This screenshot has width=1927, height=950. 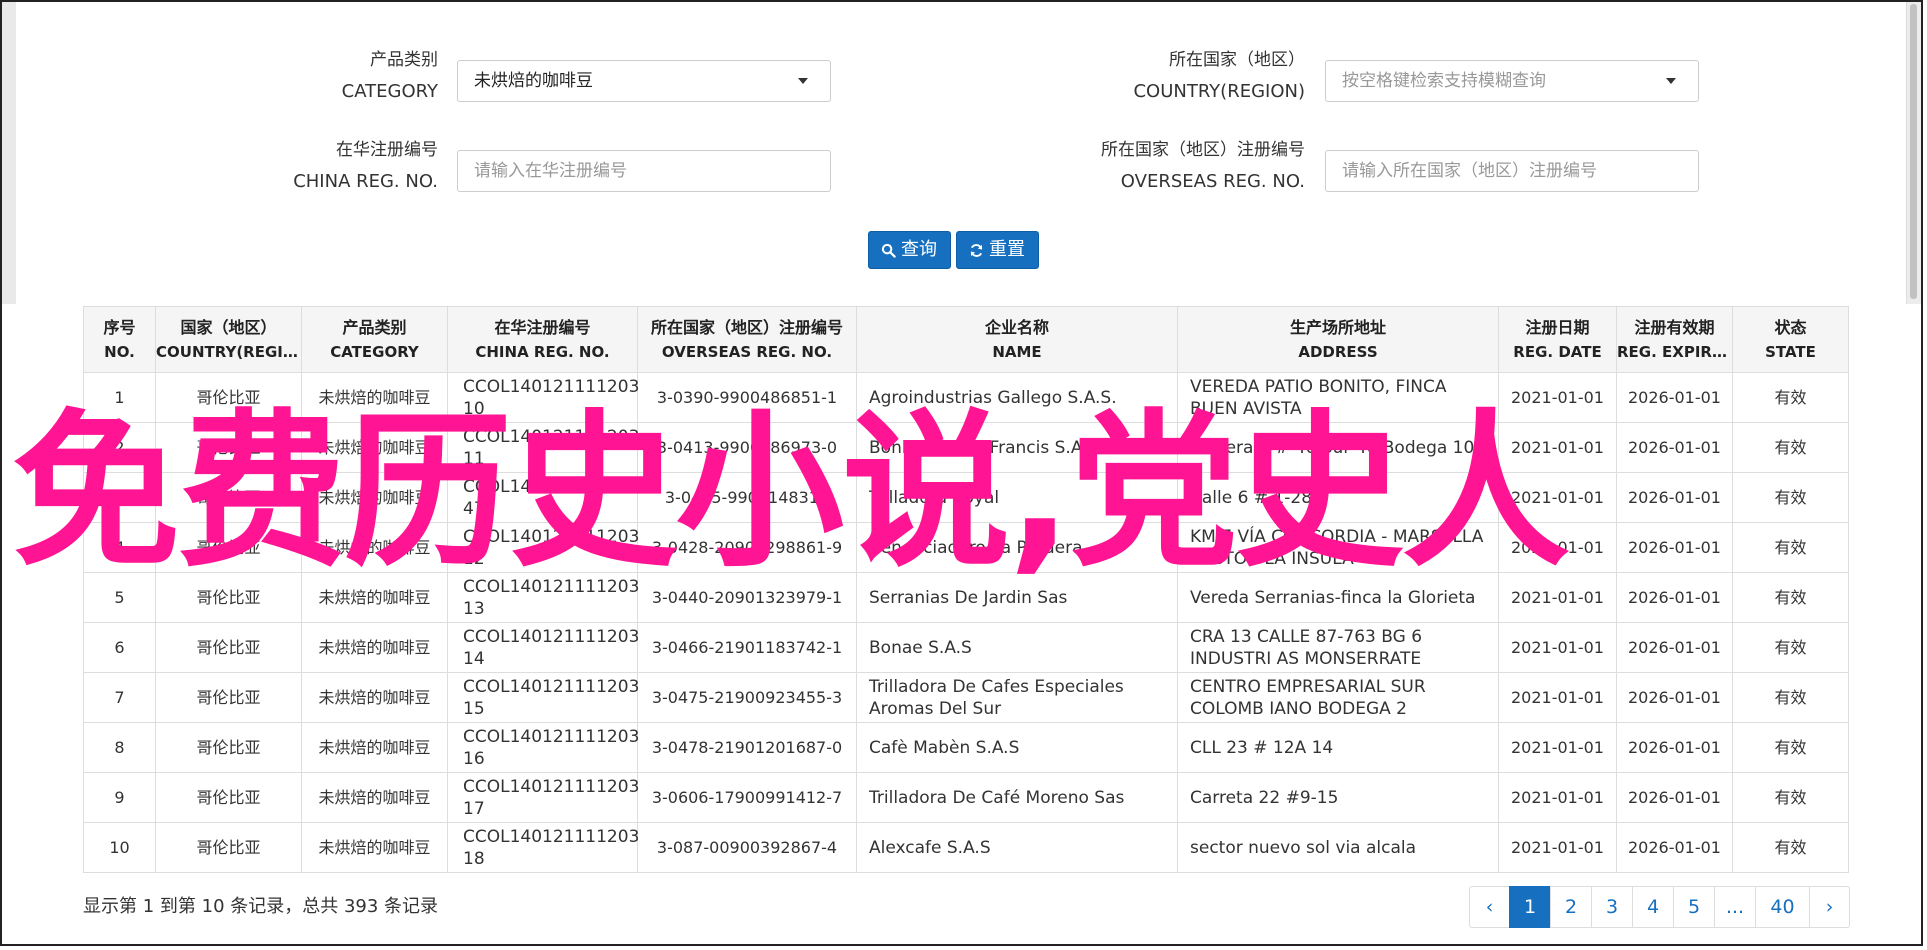 I want to click on table-cell: 3-0606-17900991412-7, so click(x=747, y=797).